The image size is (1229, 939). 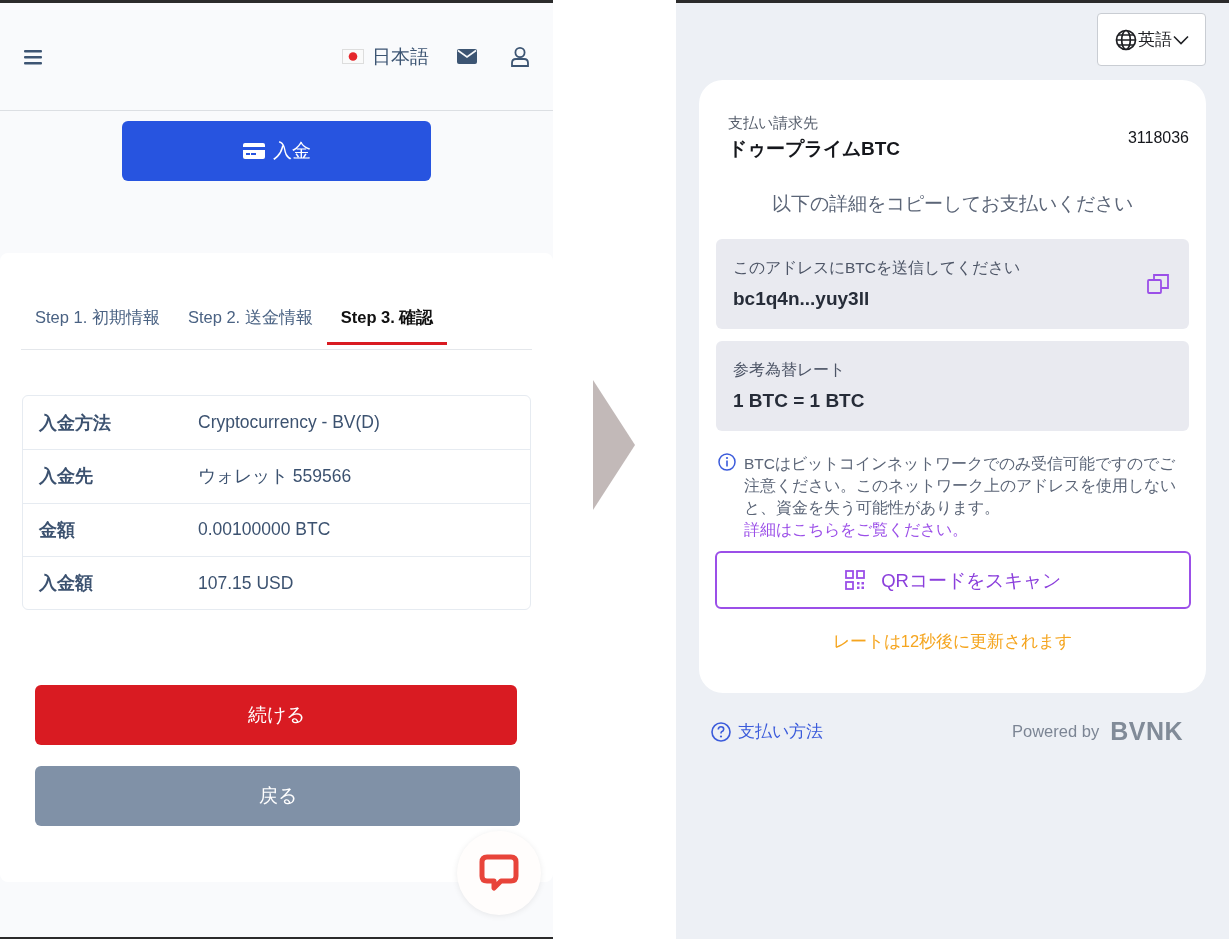 I want to click on chevron-down-icon, so click(x=1180, y=39).